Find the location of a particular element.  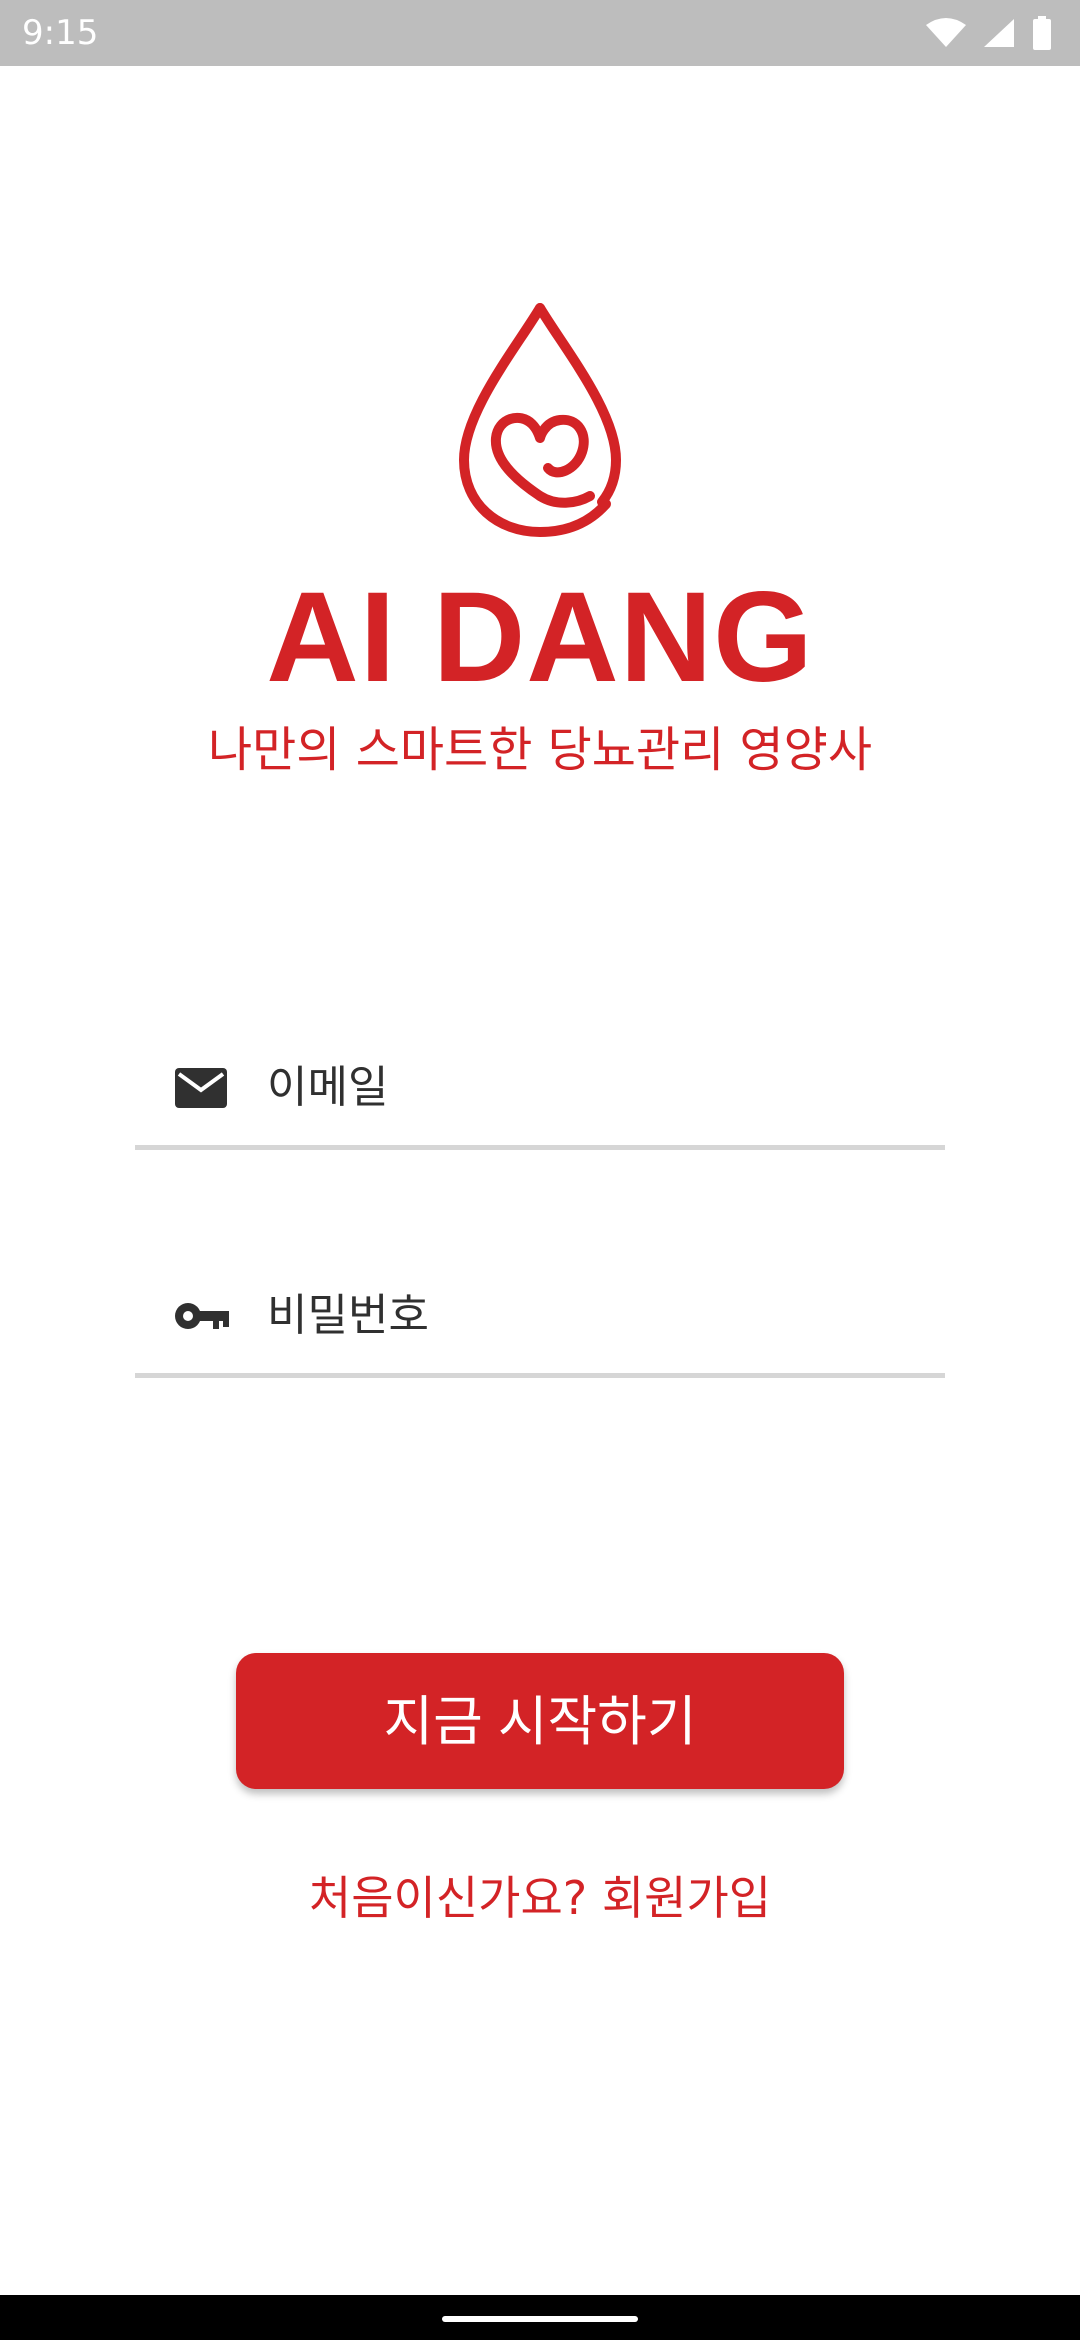

start-button: 지금 시작하기 is located at coordinates (540, 1721).